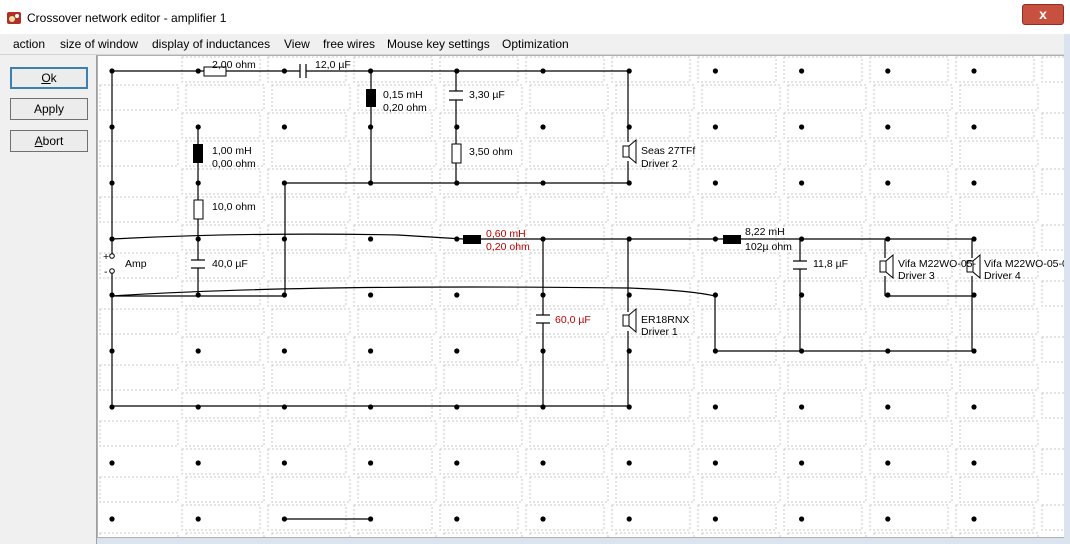 This screenshot has width=1070, height=544. I want to click on abort-mnemonic: A, so click(38, 141).